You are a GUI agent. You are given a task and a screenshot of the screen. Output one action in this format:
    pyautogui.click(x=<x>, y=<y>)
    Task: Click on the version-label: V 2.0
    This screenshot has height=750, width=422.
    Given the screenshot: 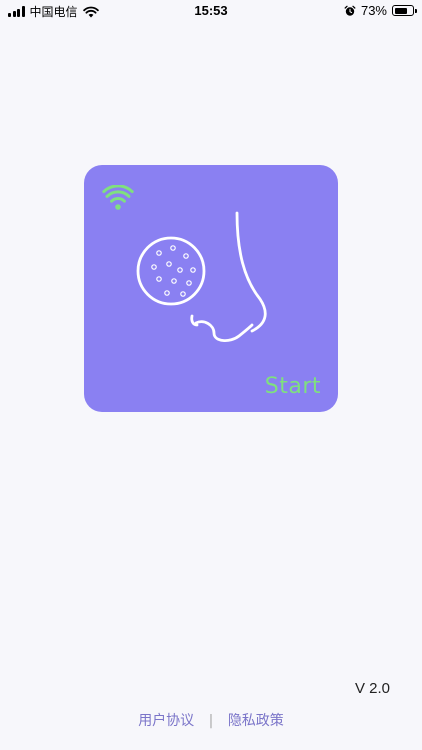 What is the action you would take?
    pyautogui.click(x=372, y=688)
    